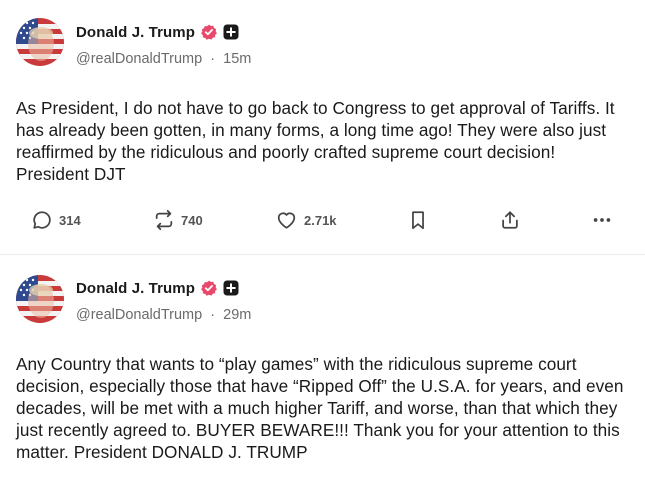 This screenshot has width=645, height=477. Describe the element at coordinates (164, 220) in the screenshot. I see `repost-icon` at that location.